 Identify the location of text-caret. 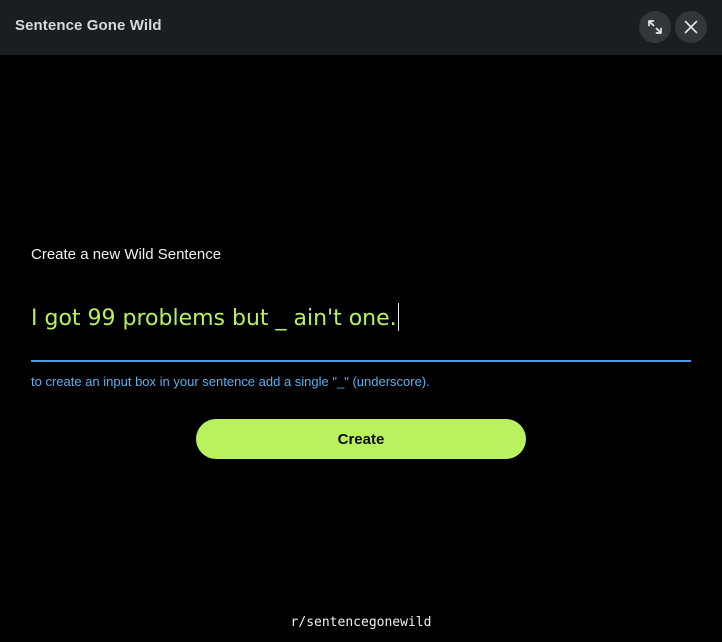
(398, 317).